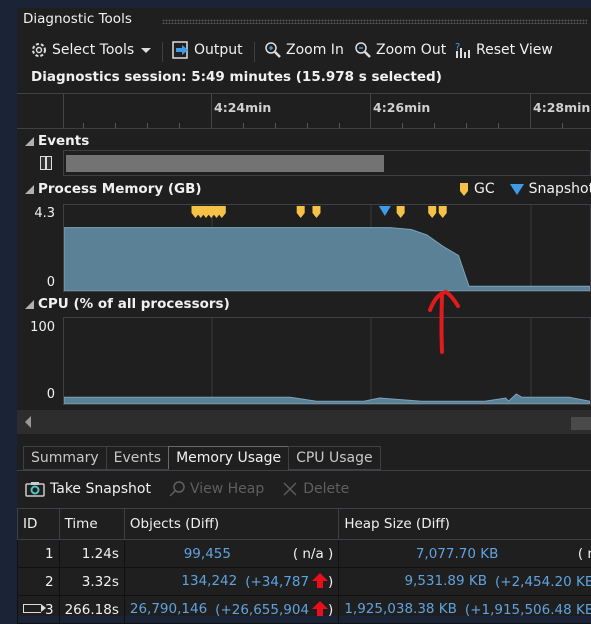 The image size is (591, 624). I want to click on output-label: Output, so click(218, 50).